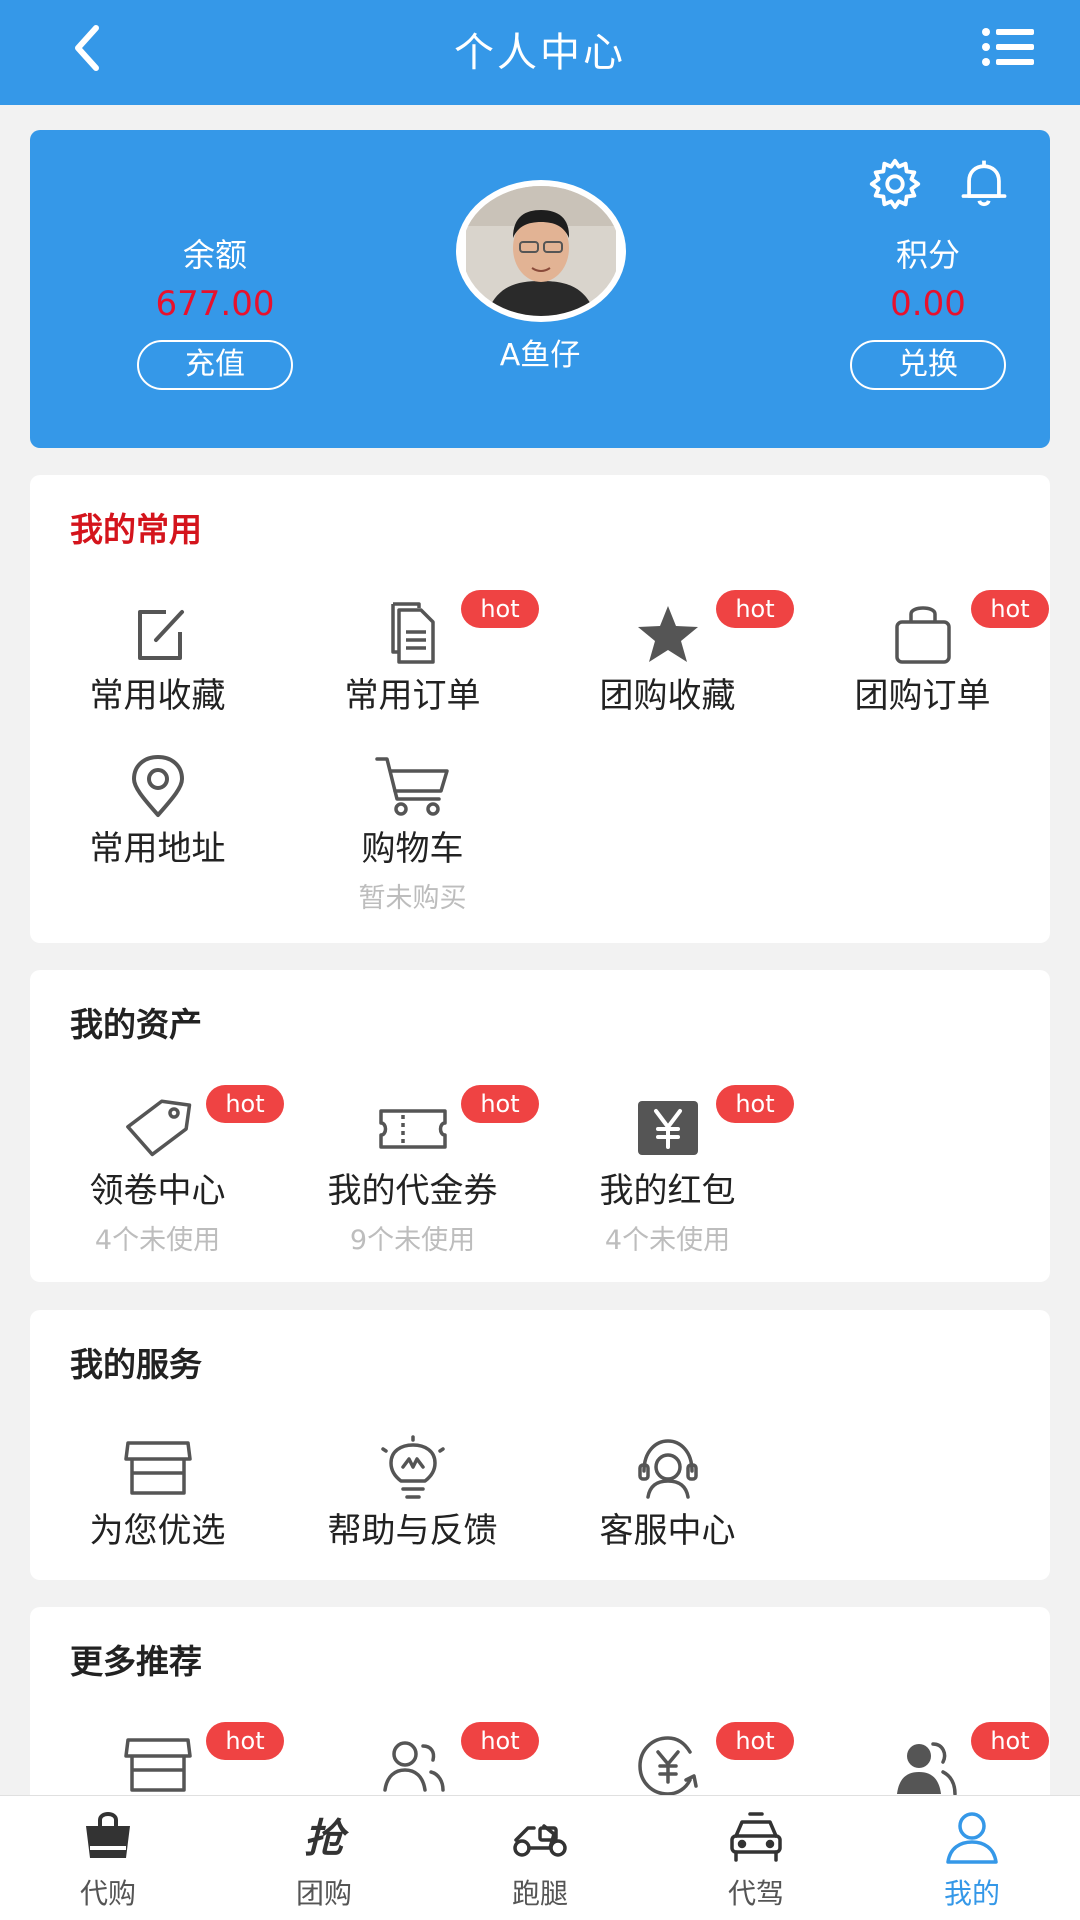  What do you see at coordinates (895, 184) in the screenshot?
I see `gear-icon` at bounding box center [895, 184].